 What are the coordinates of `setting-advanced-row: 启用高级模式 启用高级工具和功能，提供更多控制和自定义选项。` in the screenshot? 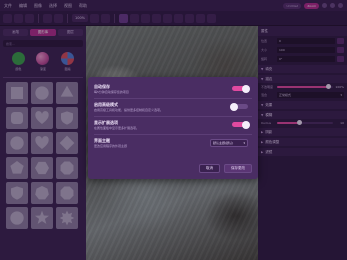 It's located at (173, 108).